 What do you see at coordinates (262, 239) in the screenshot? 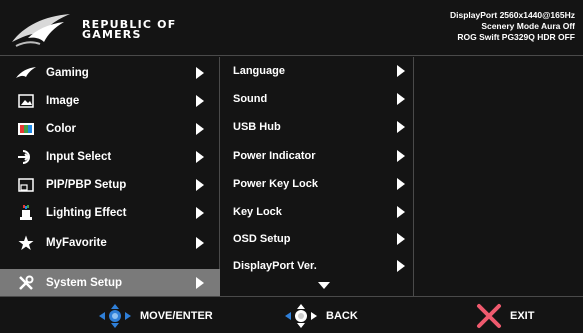
I see `sub-menu-label: OSD Setup` at bounding box center [262, 239].